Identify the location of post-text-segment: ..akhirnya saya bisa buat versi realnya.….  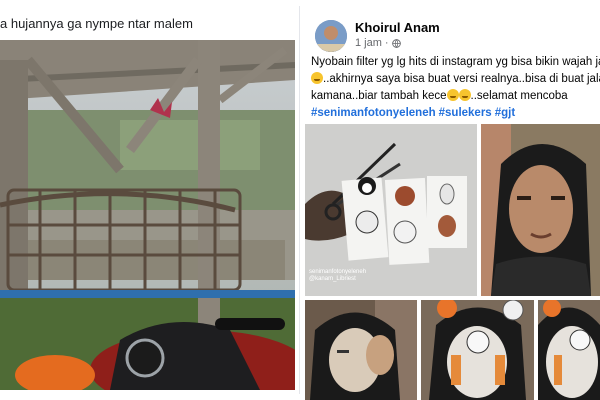
(461, 79).